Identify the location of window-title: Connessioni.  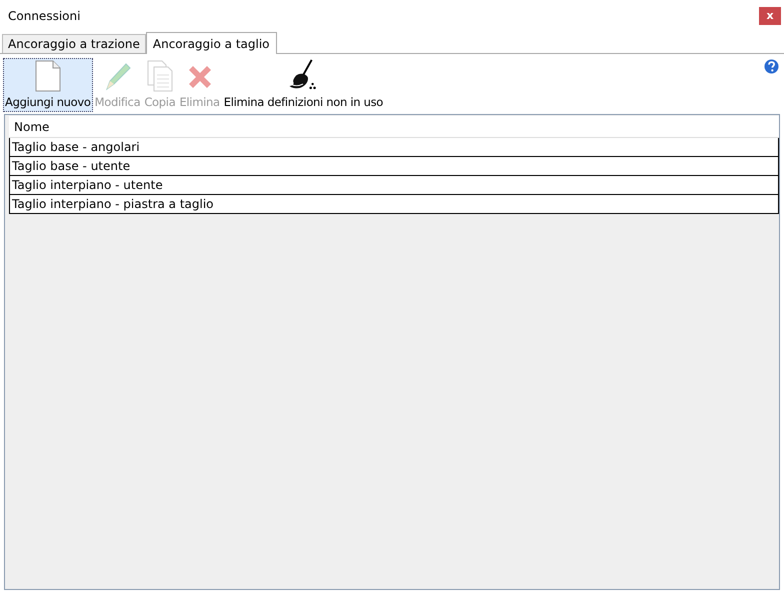
(44, 16).